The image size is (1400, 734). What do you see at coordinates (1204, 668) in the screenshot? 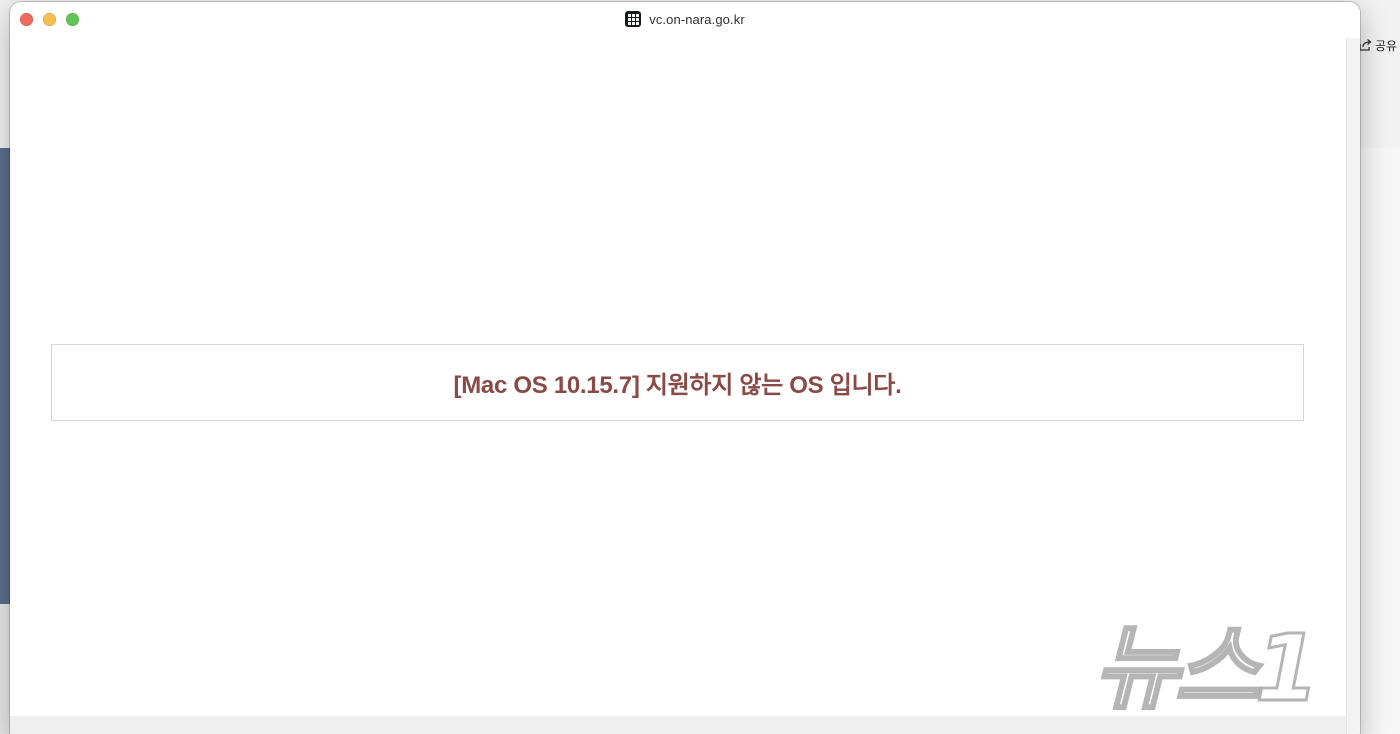
I see `watermark-text: 뉴스1` at bounding box center [1204, 668].